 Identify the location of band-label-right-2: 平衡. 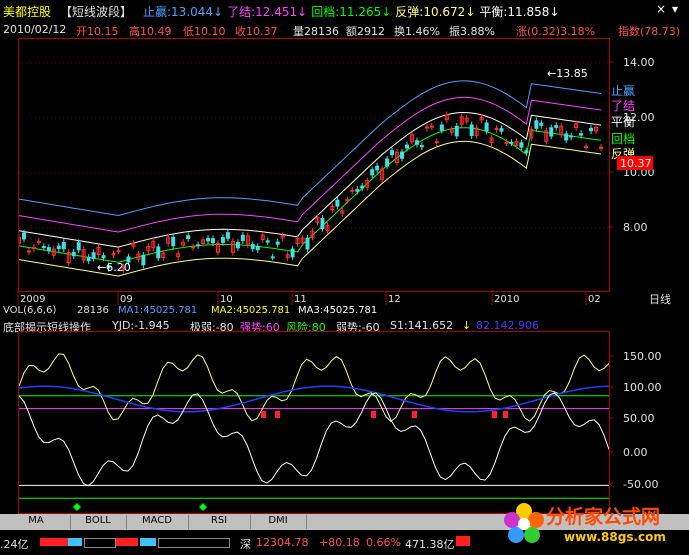
(623, 122).